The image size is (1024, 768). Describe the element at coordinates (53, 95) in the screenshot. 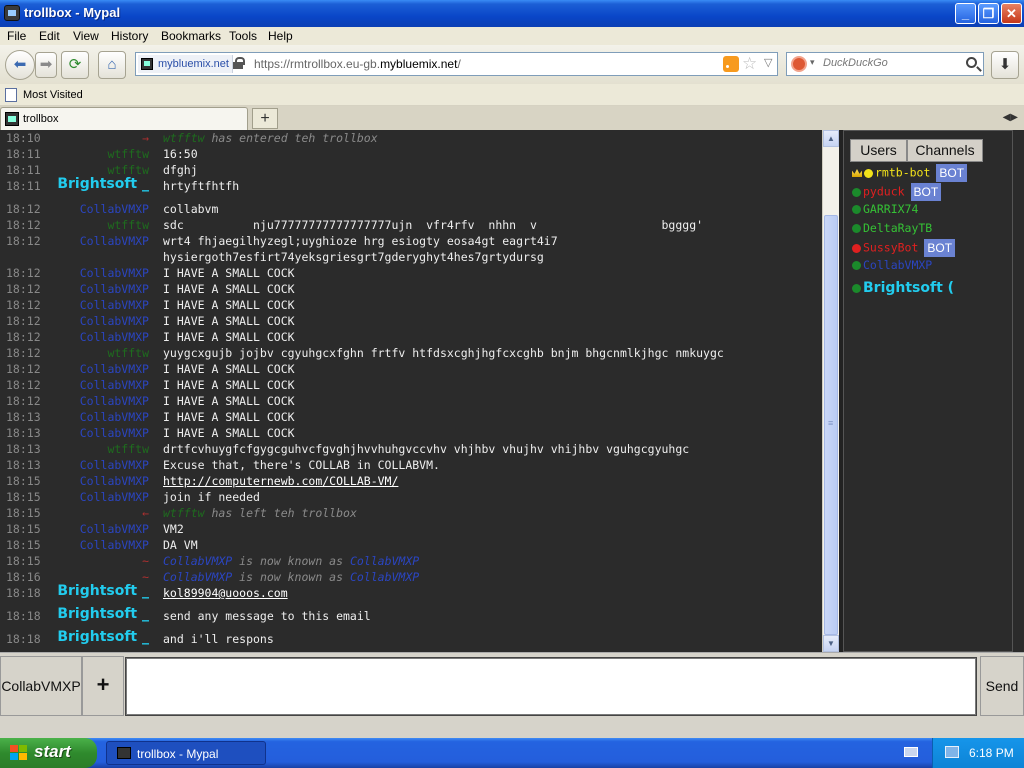

I see `bookmark-most-visited: Most Visited` at that location.